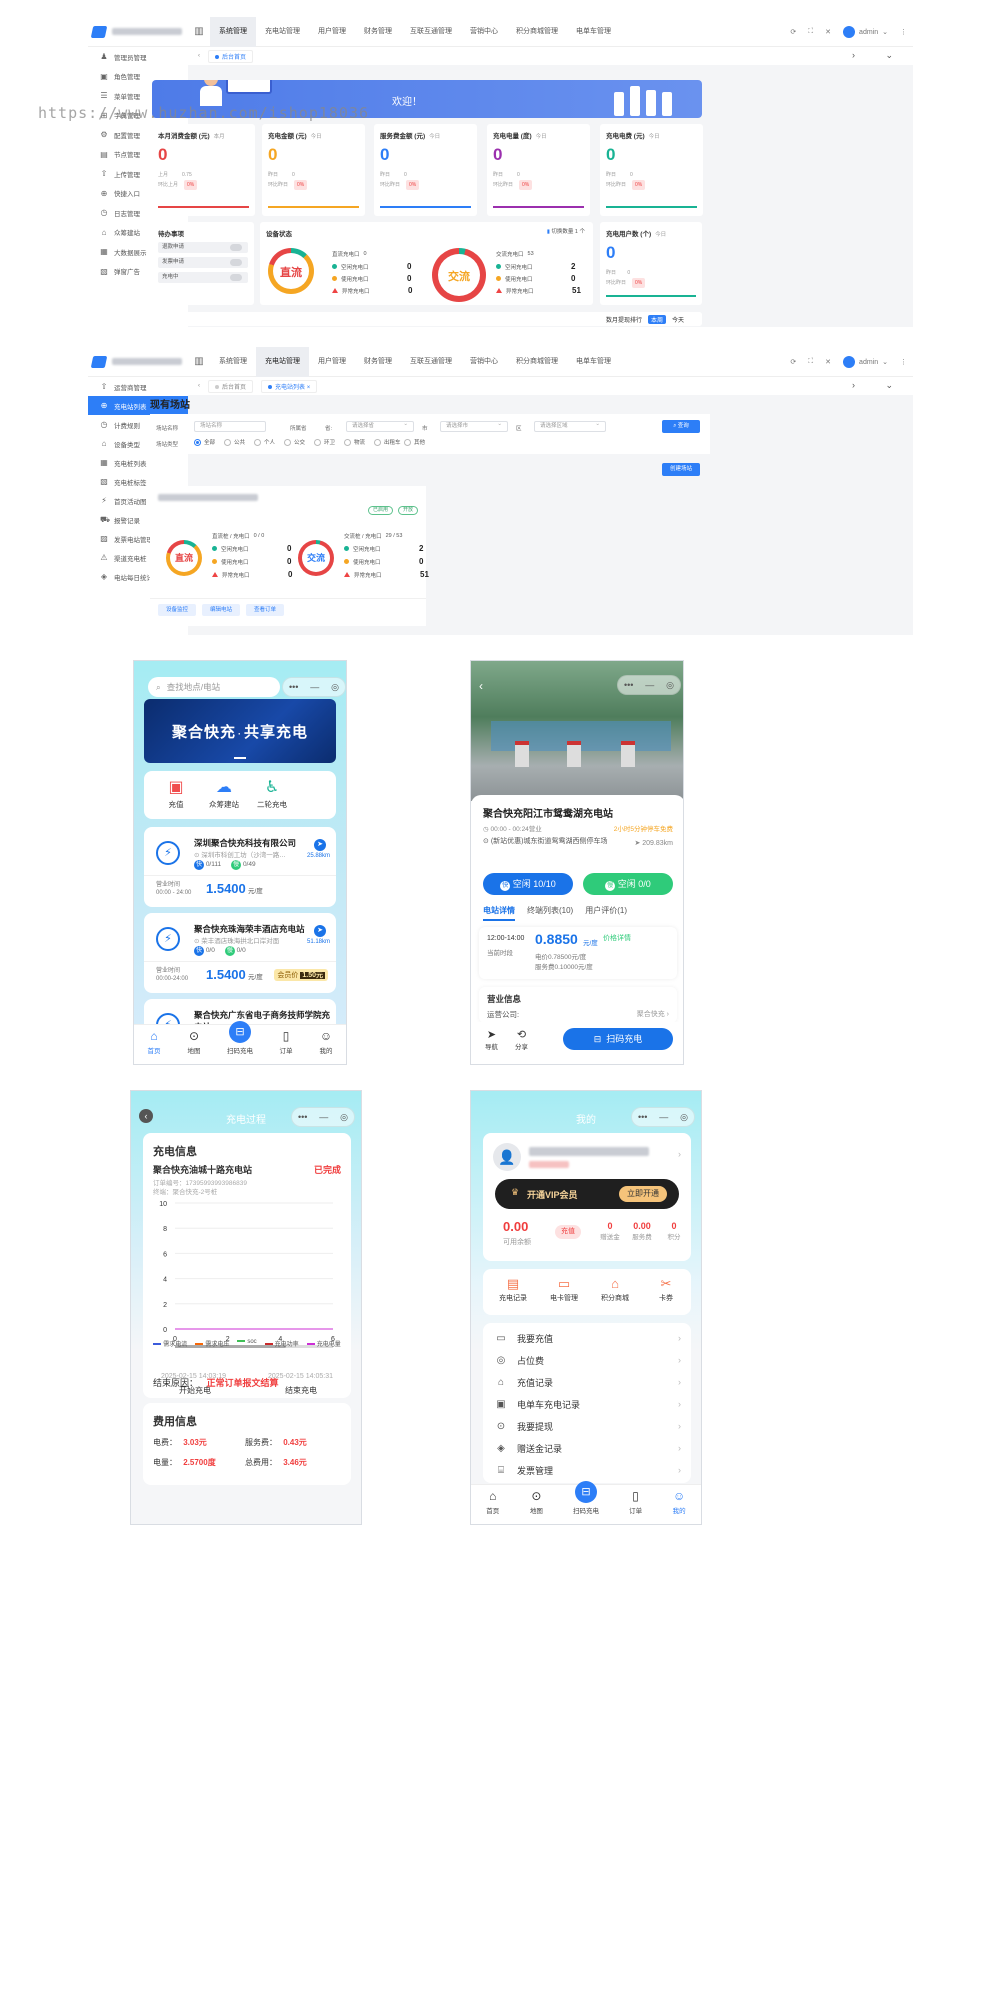 This screenshot has height=2000, width=1000. What do you see at coordinates (643, 1194) in the screenshot?
I see `vip-open-button: 立即开通` at bounding box center [643, 1194].